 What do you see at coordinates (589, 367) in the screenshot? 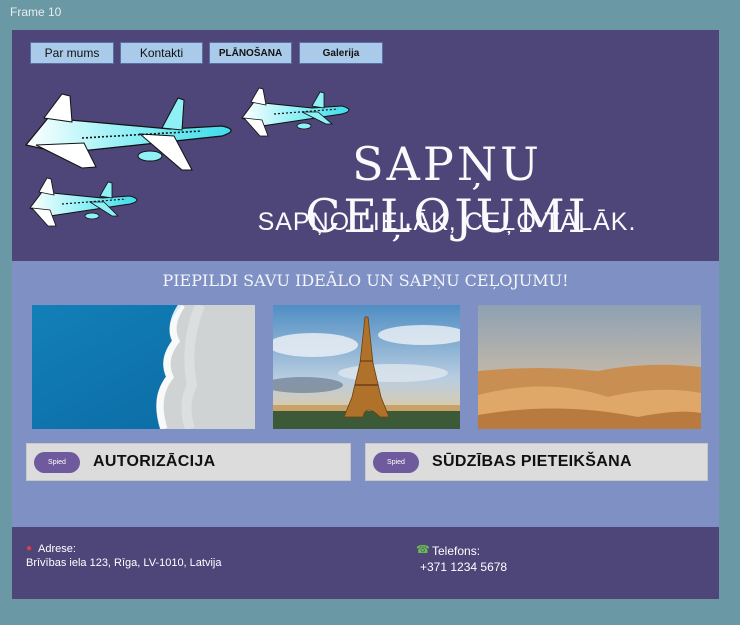
I see `desert-dunes-image` at bounding box center [589, 367].